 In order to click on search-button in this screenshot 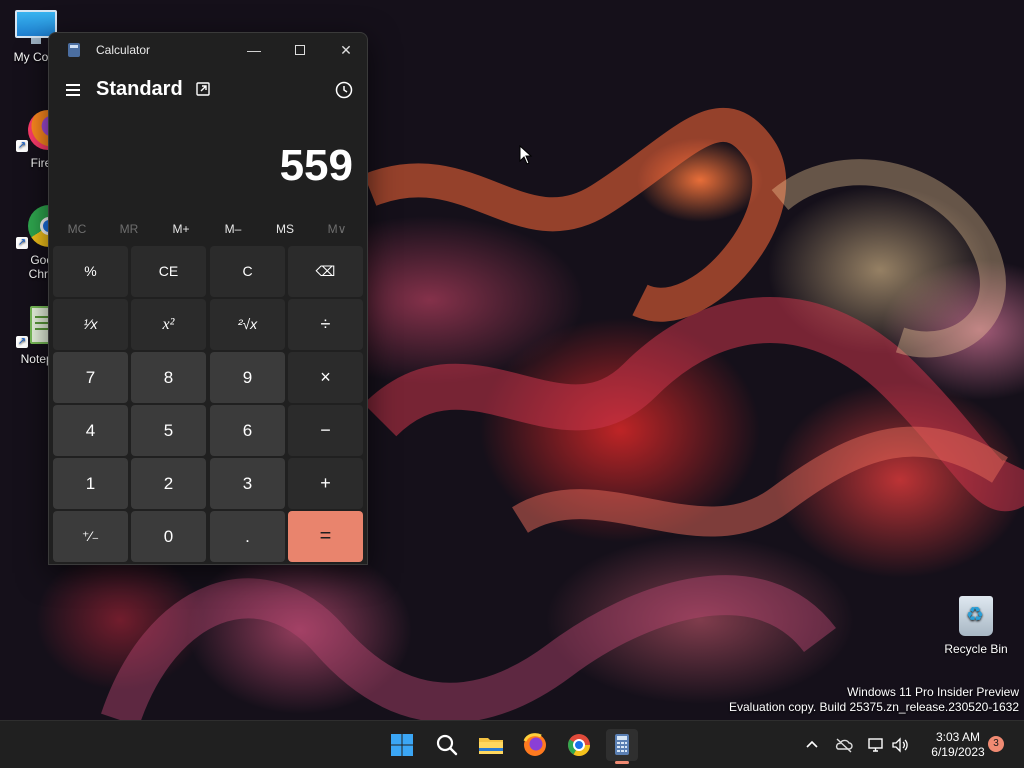, I will do `click(447, 745)`.